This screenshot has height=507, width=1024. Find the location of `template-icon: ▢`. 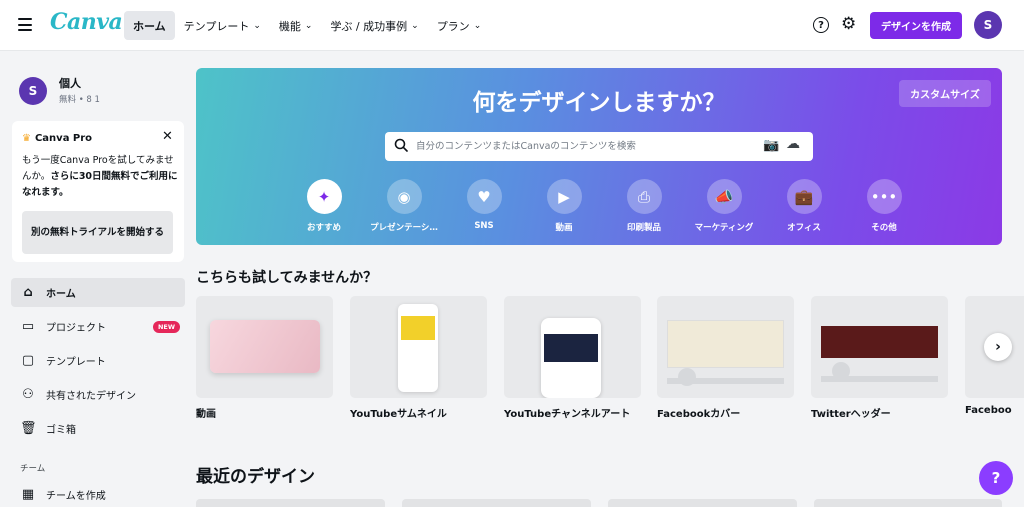

template-icon: ▢ is located at coordinates (28, 360).